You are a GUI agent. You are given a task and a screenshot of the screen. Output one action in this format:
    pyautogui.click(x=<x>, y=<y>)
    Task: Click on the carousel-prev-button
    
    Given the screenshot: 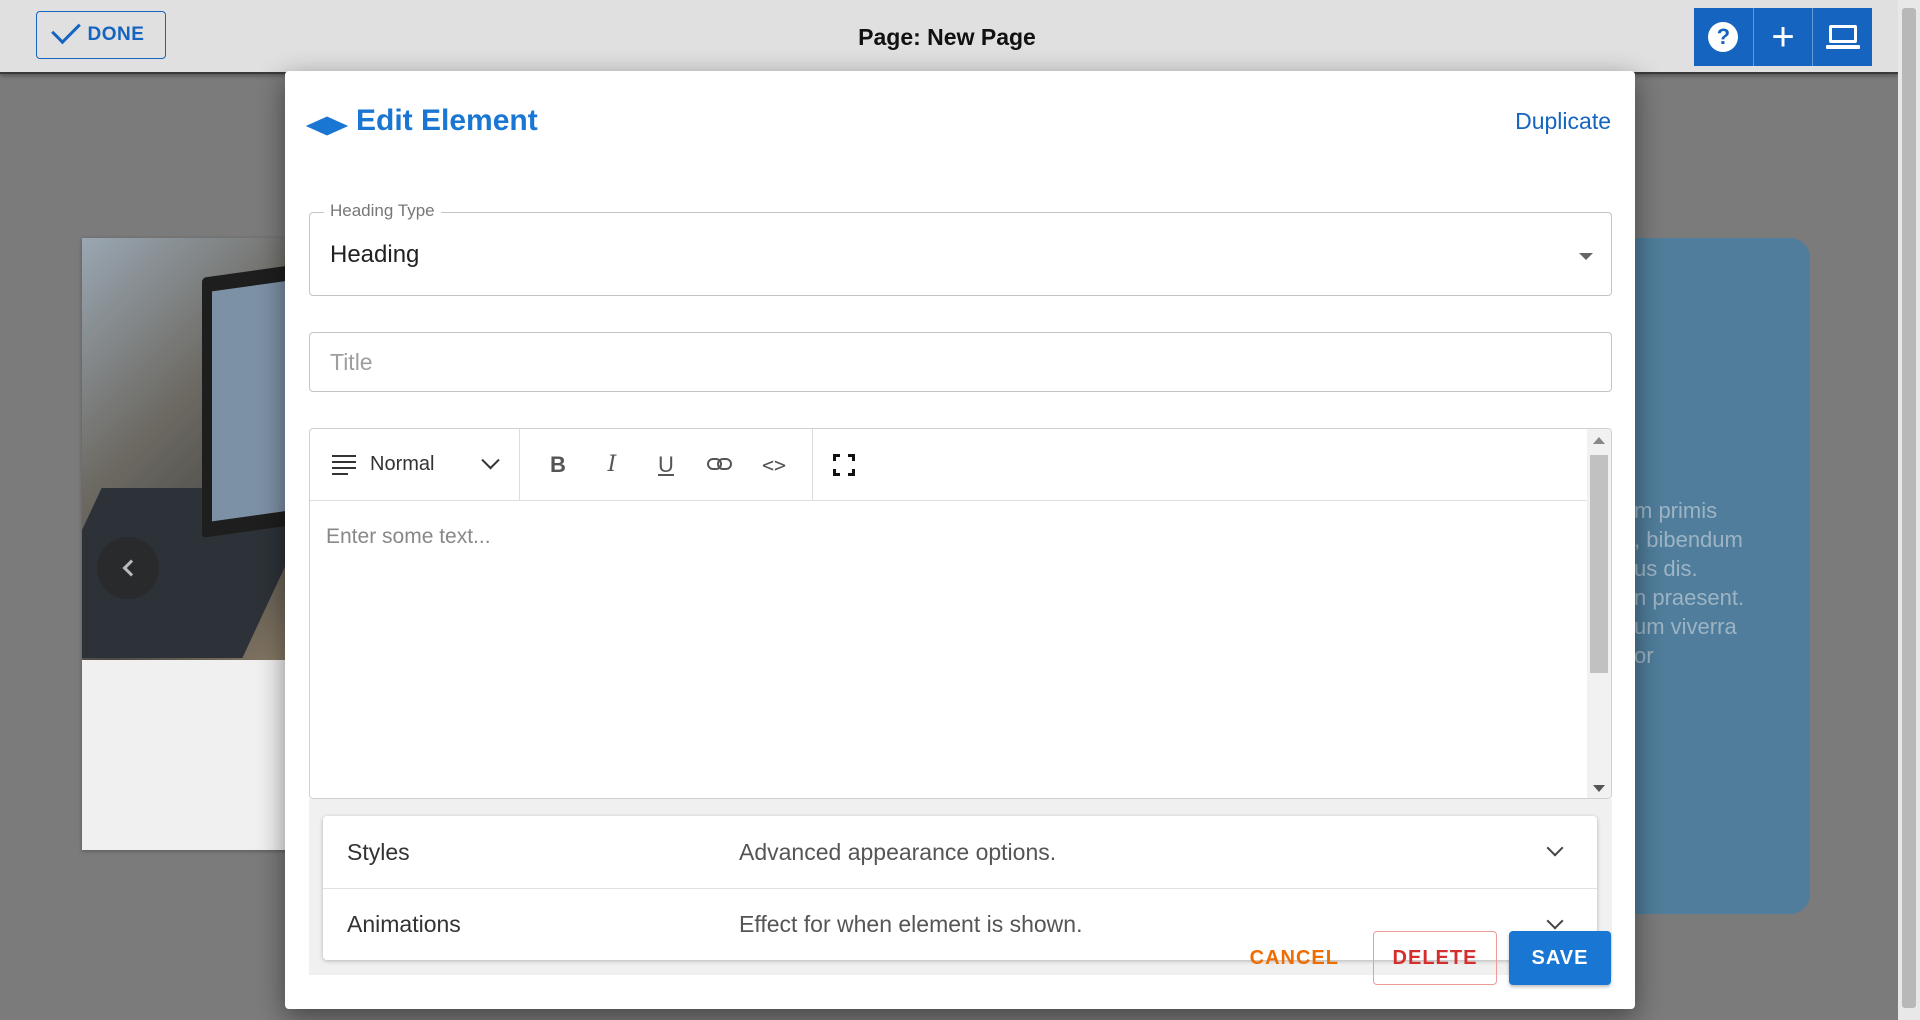 What is the action you would take?
    pyautogui.click(x=128, y=568)
    